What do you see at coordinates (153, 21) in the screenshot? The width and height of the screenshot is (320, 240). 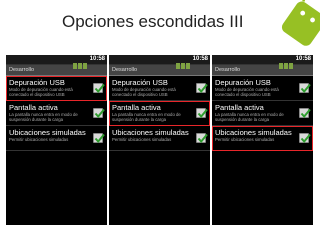 I see `slide-title: Opciones escondidas III` at bounding box center [153, 21].